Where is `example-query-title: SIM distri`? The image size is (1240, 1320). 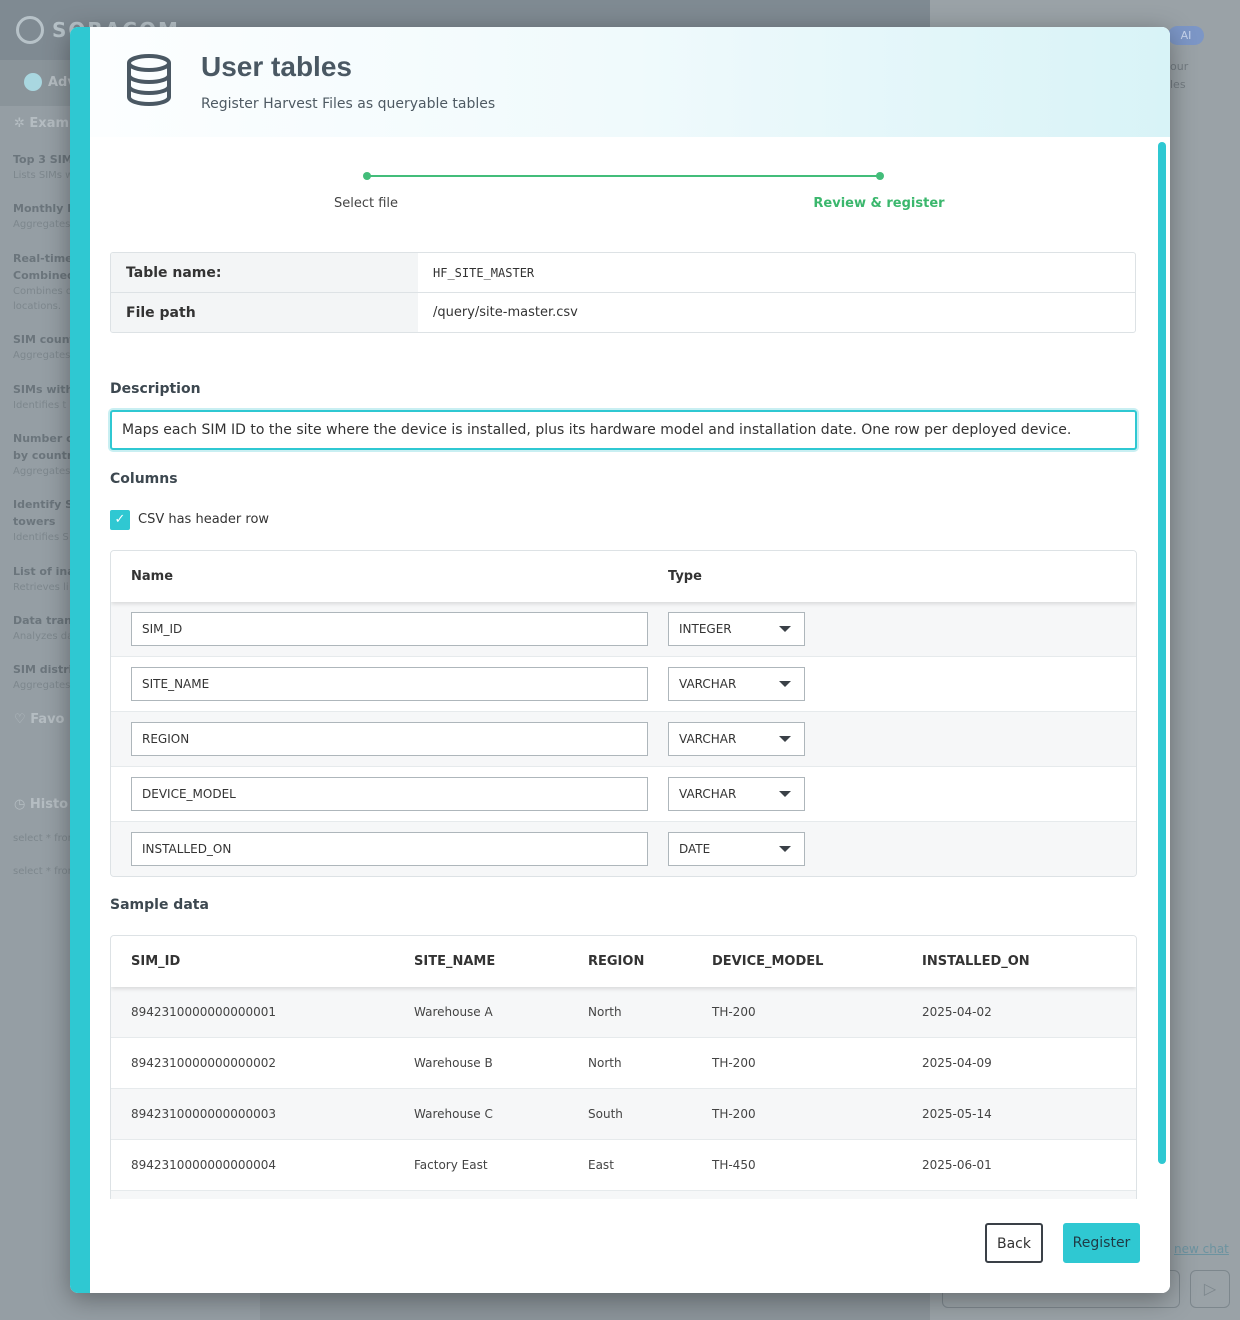
example-query-title: SIM distri is located at coordinates (42, 669).